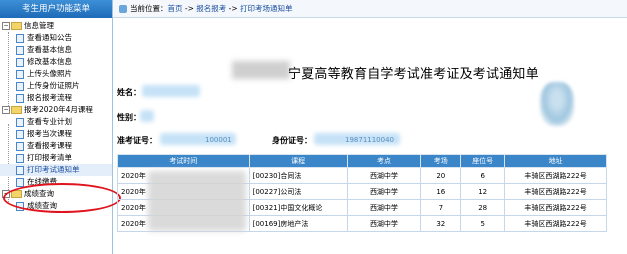 The height and width of the screenshot is (254, 627). I want to click on sidebar-item-notices: 查看通知公告, so click(56, 38).